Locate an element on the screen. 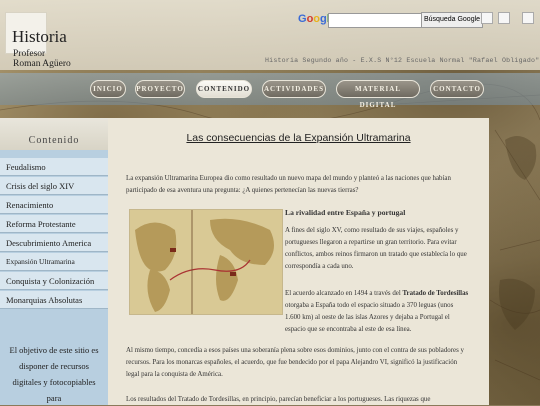  section-title: La rivalidad entre España y portugal is located at coordinates (345, 212).